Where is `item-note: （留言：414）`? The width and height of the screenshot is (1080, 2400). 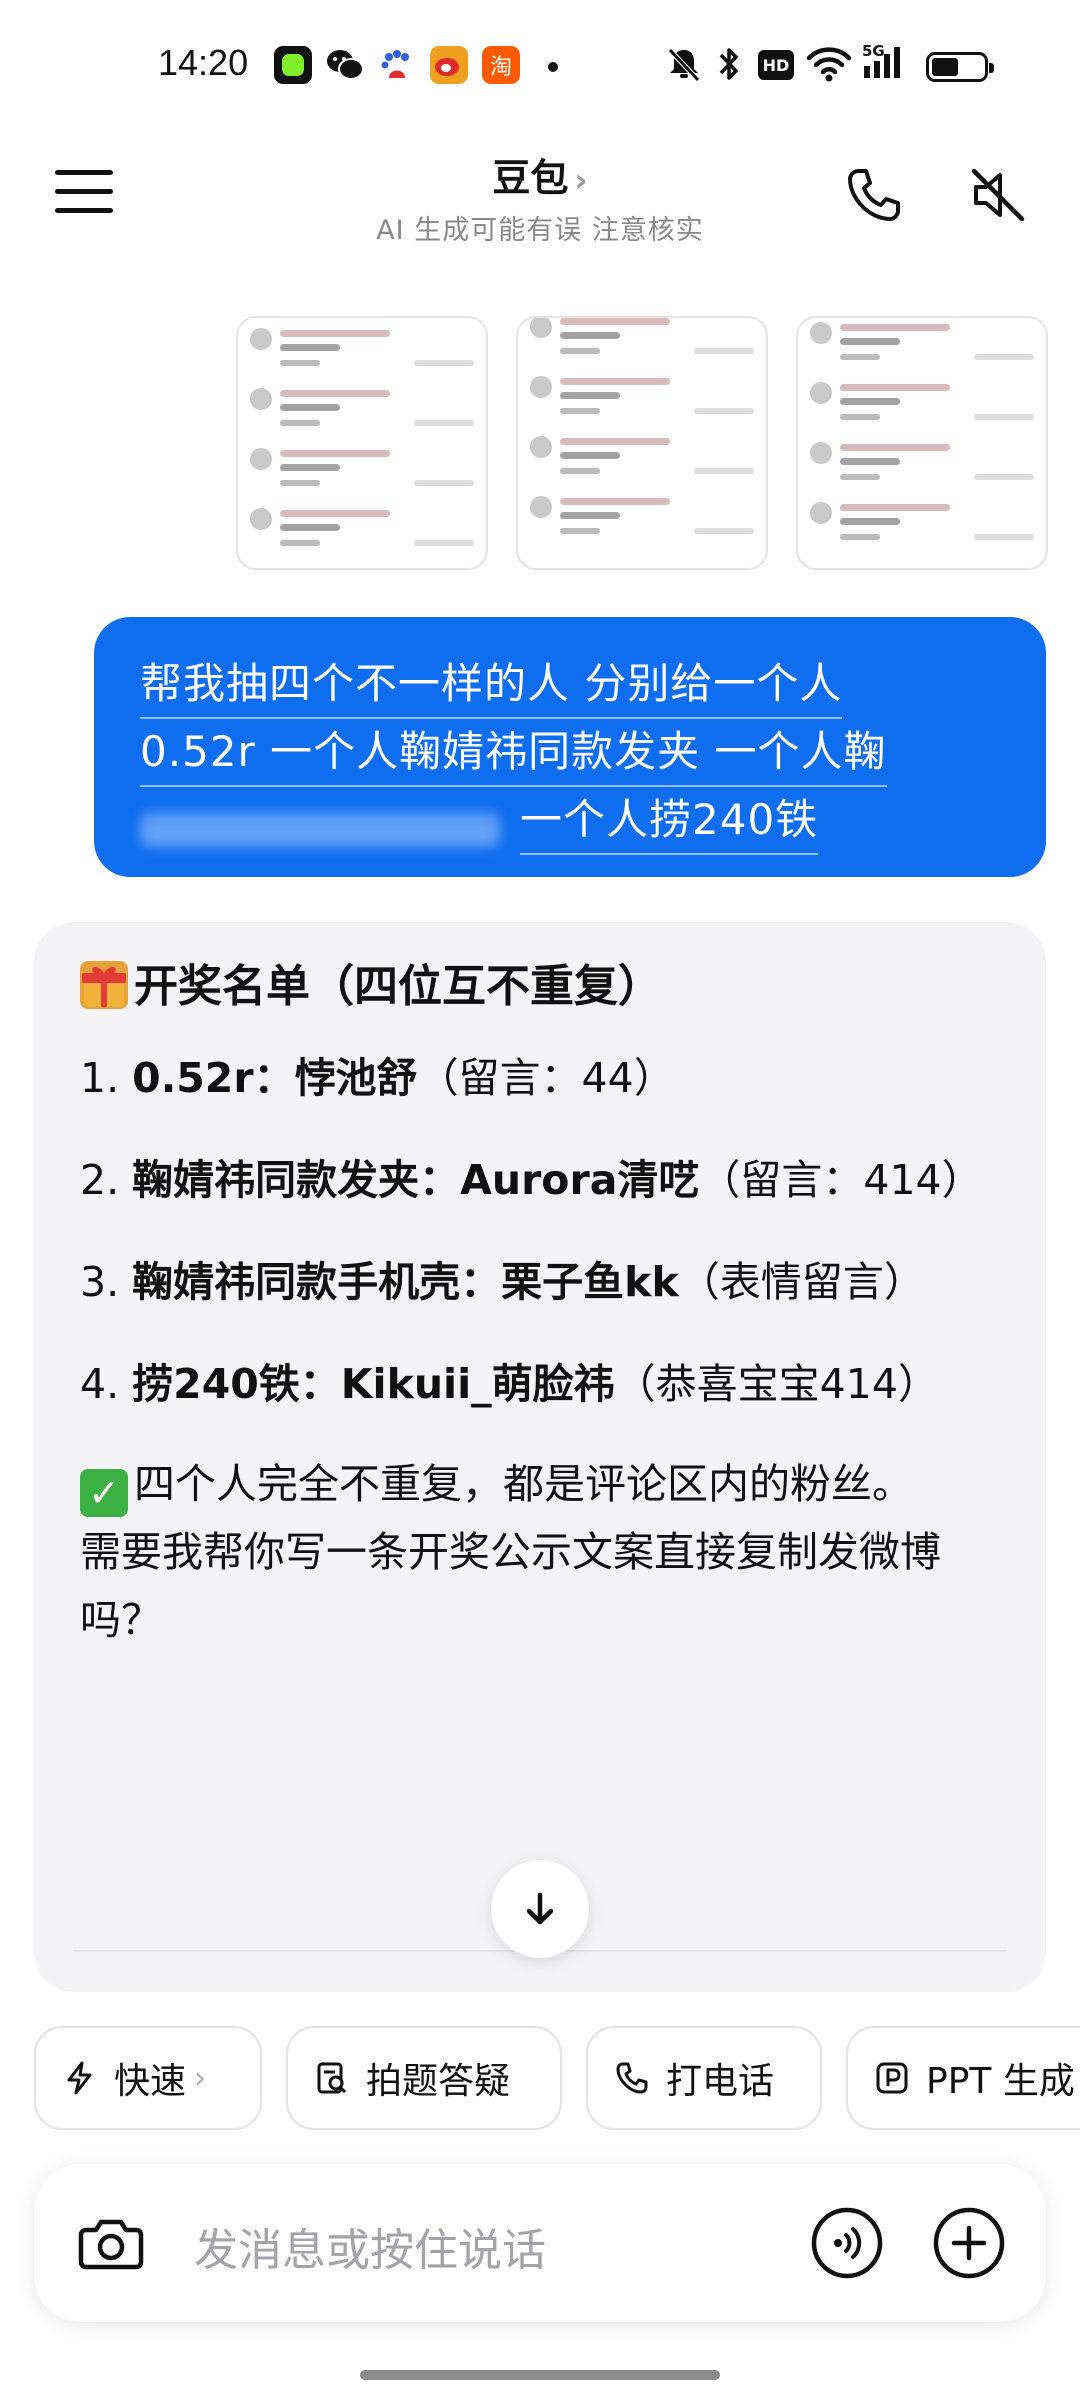 item-note: （留言：414） is located at coordinates (841, 1180).